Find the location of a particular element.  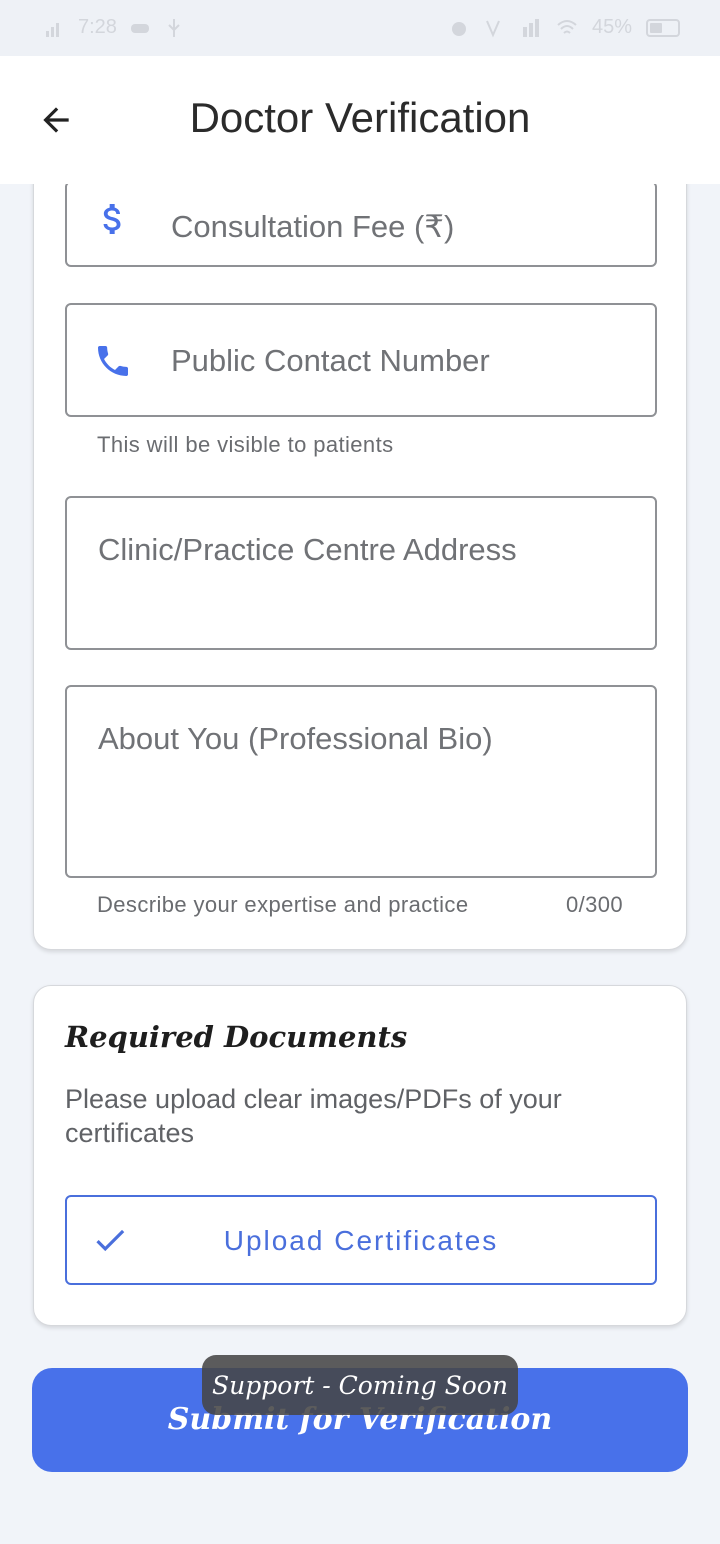

game-controller-icon is located at coordinates (140, 28).